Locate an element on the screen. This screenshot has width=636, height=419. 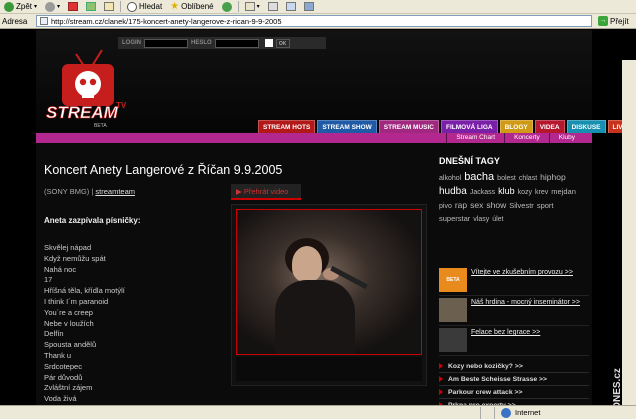
tag-link: alkohol is located at coordinates (450, 179).